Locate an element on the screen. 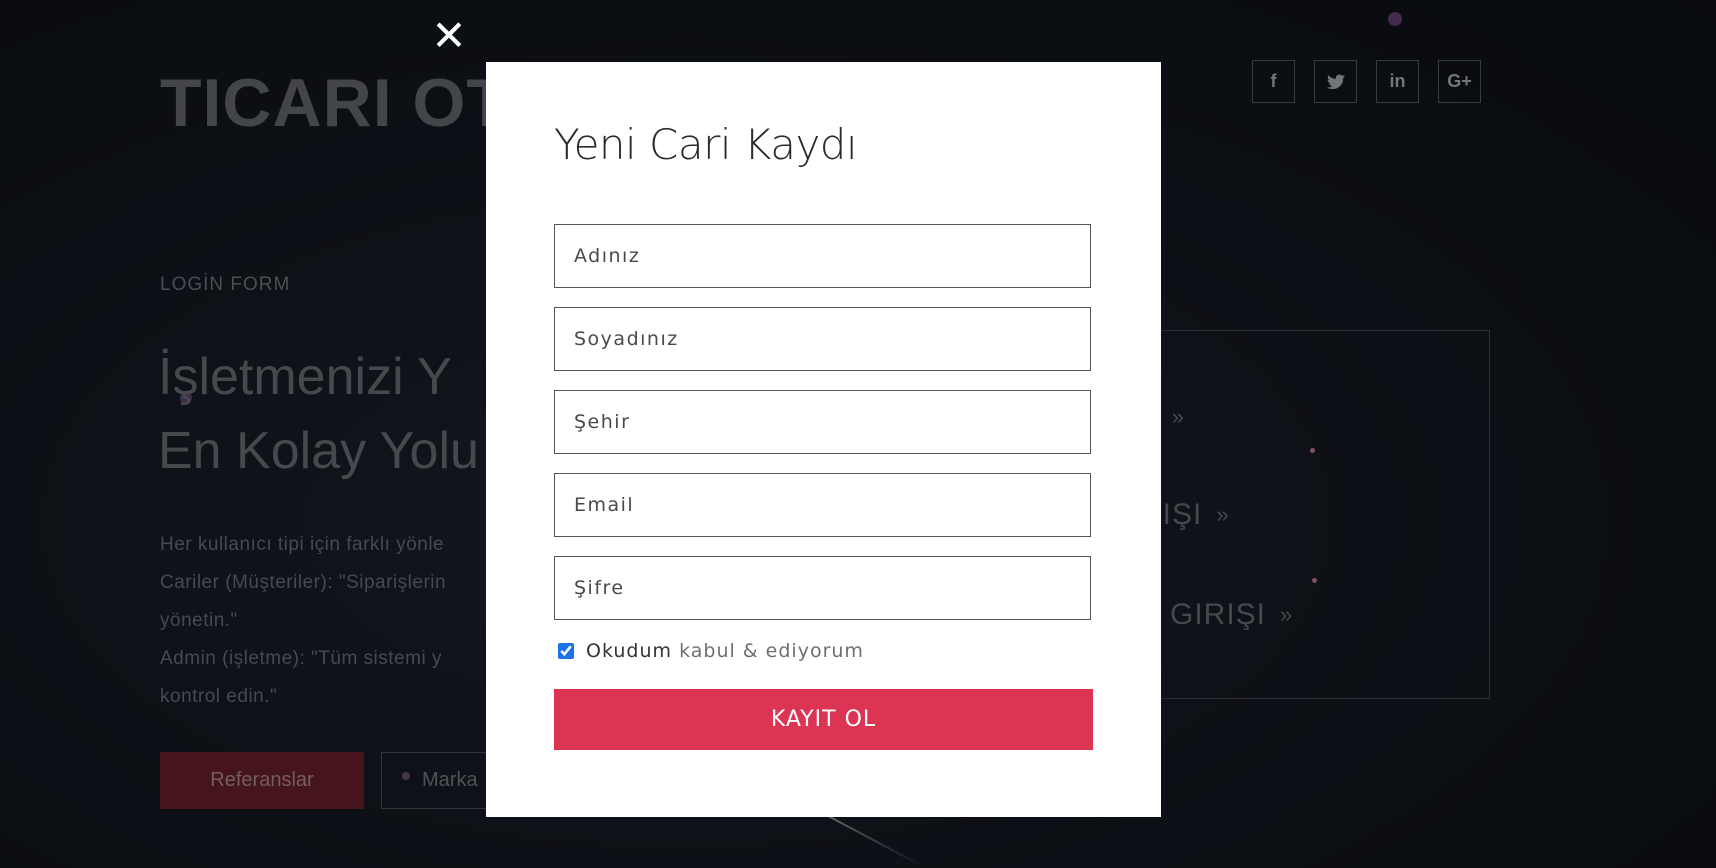 The width and height of the screenshot is (1716, 868). city-field is located at coordinates (822, 422).